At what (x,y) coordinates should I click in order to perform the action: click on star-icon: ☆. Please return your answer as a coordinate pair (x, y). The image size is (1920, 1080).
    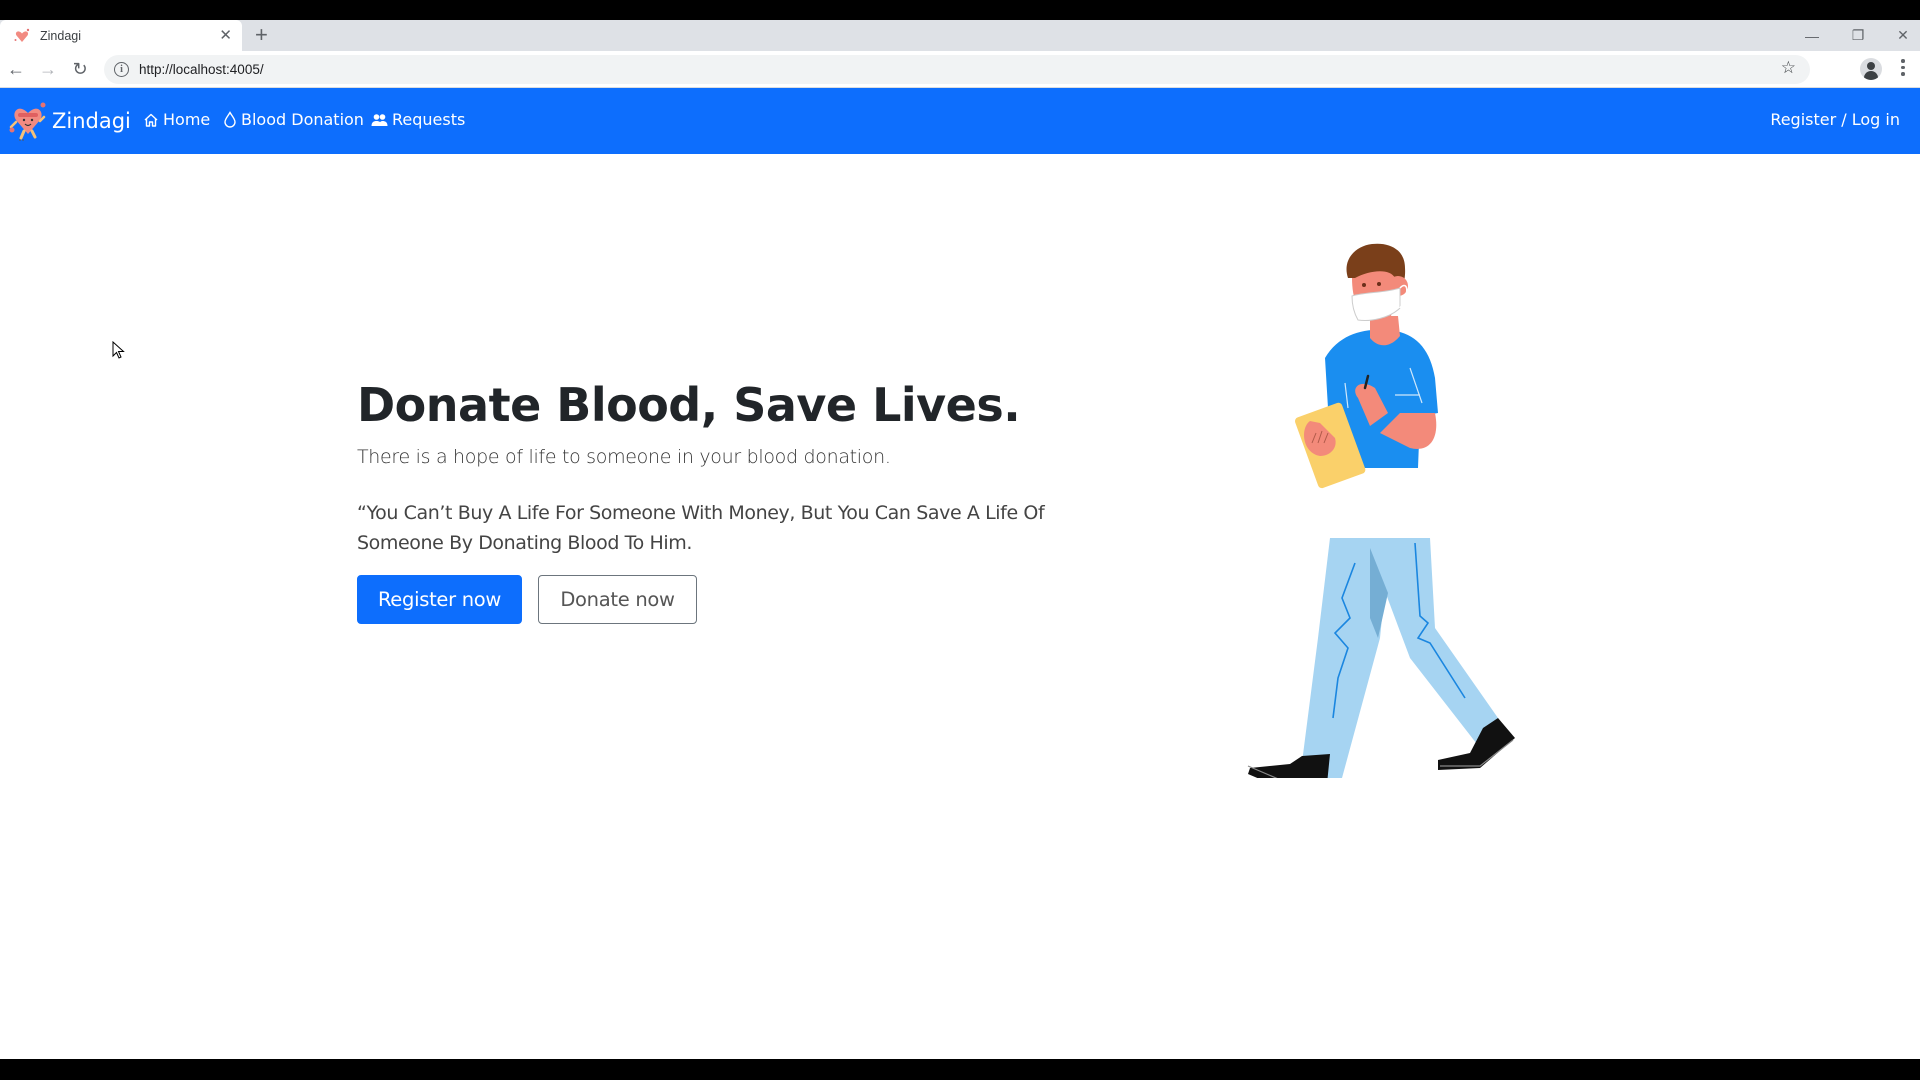
    Looking at the image, I should click on (1788, 68).